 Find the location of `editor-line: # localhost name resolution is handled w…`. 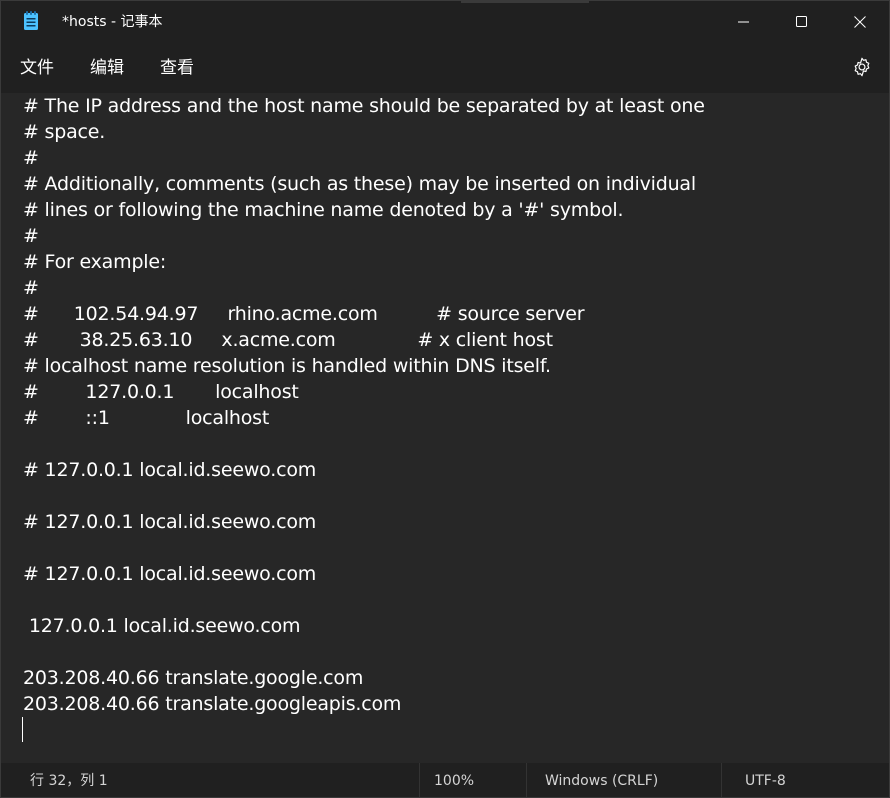

editor-line: # localhost name resolution is handled w… is located at coordinates (287, 366).